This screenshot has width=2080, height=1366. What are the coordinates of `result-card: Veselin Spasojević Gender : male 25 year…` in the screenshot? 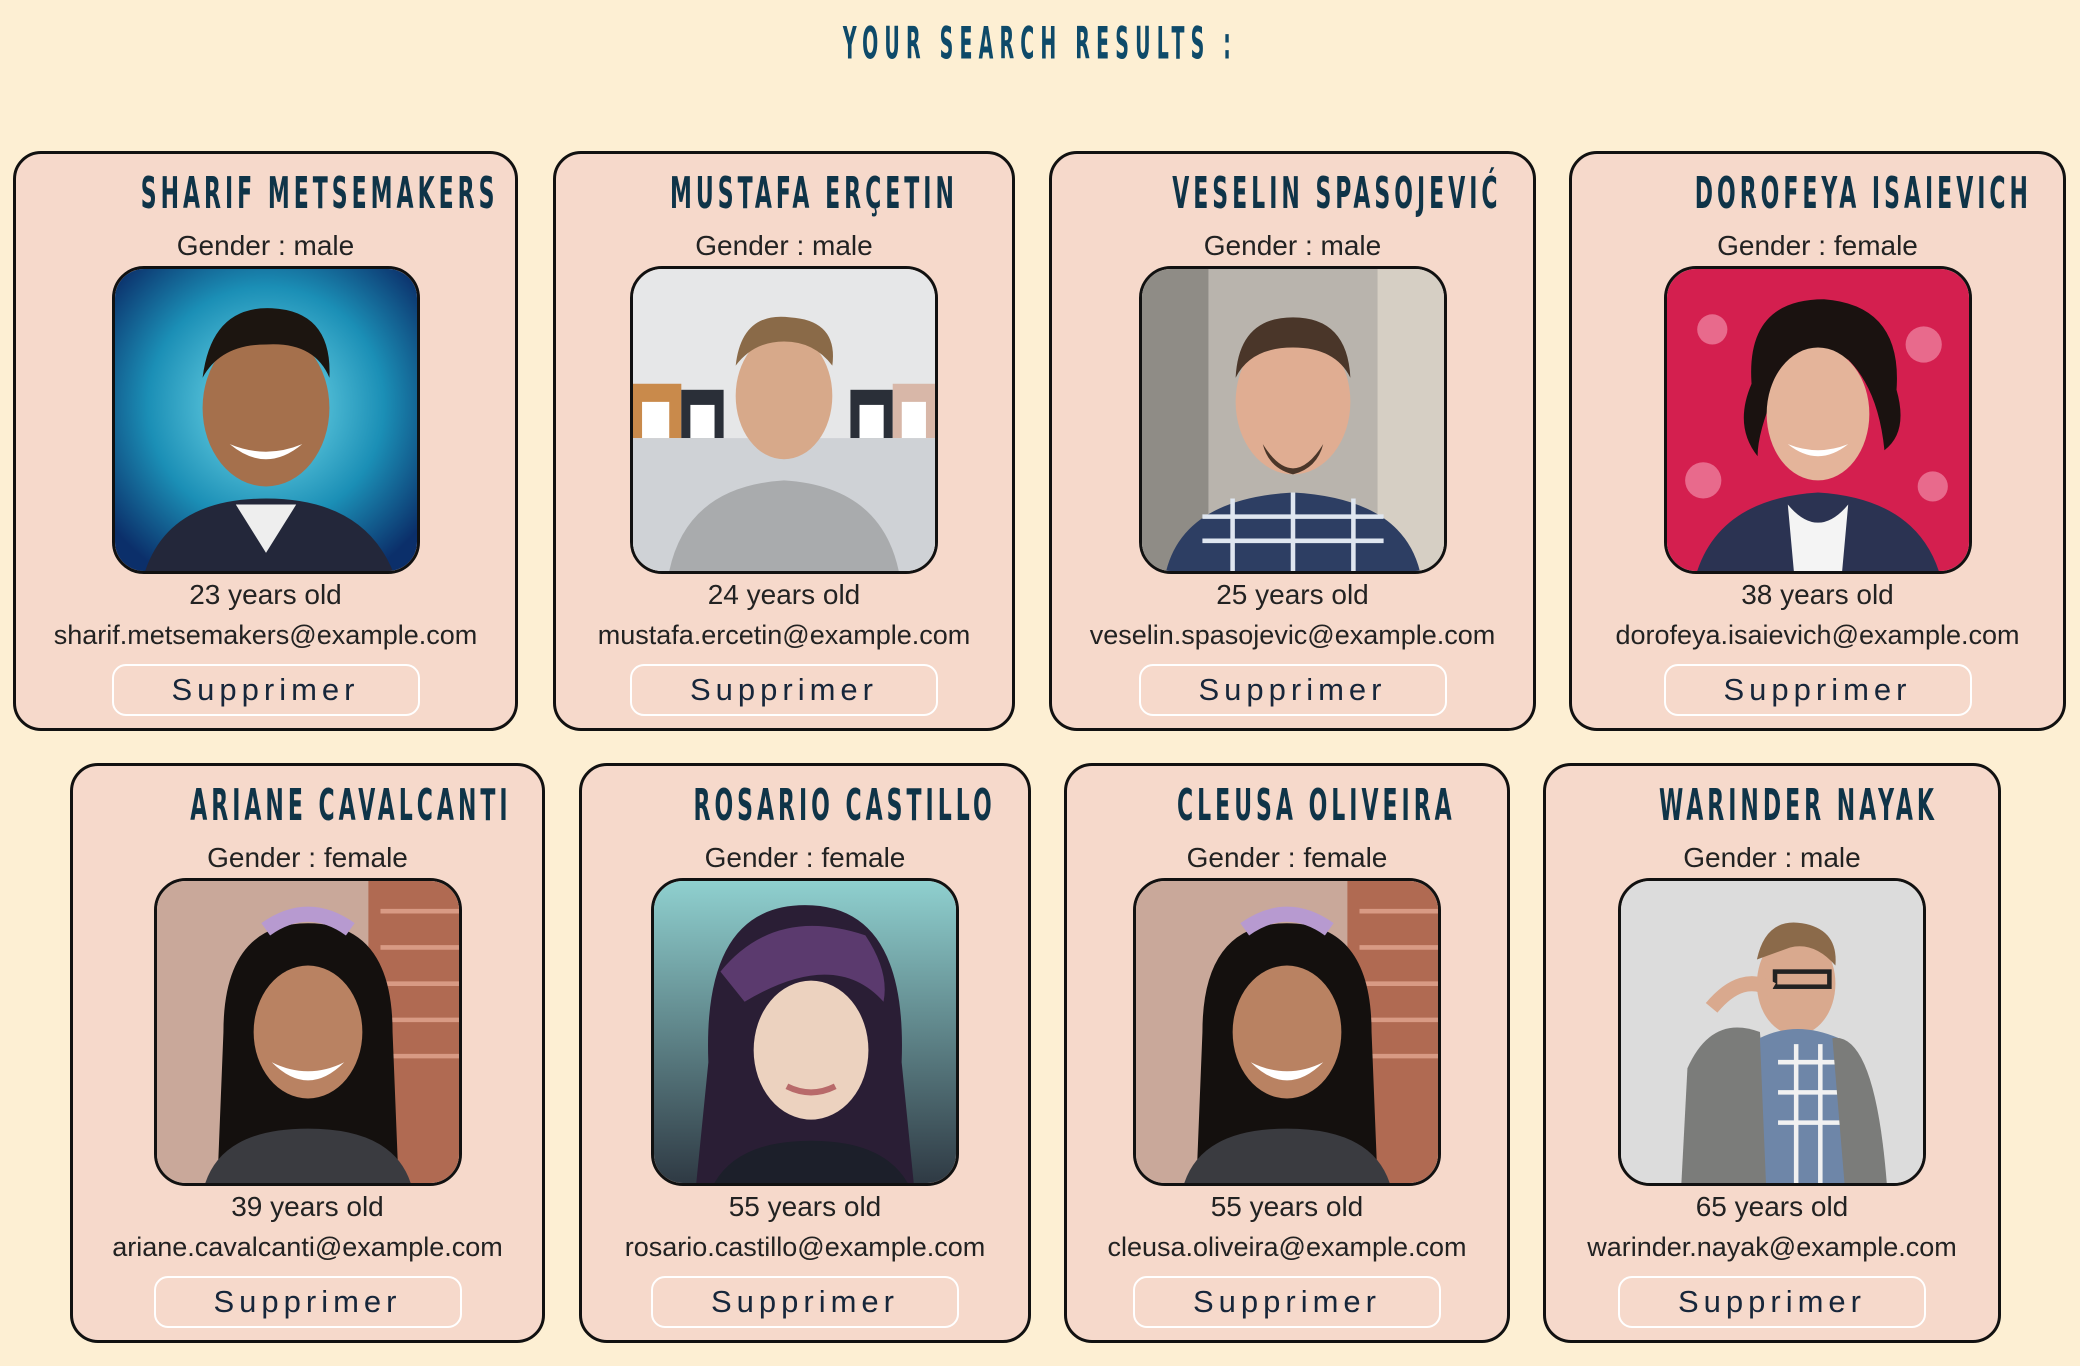 It's located at (1292, 441).